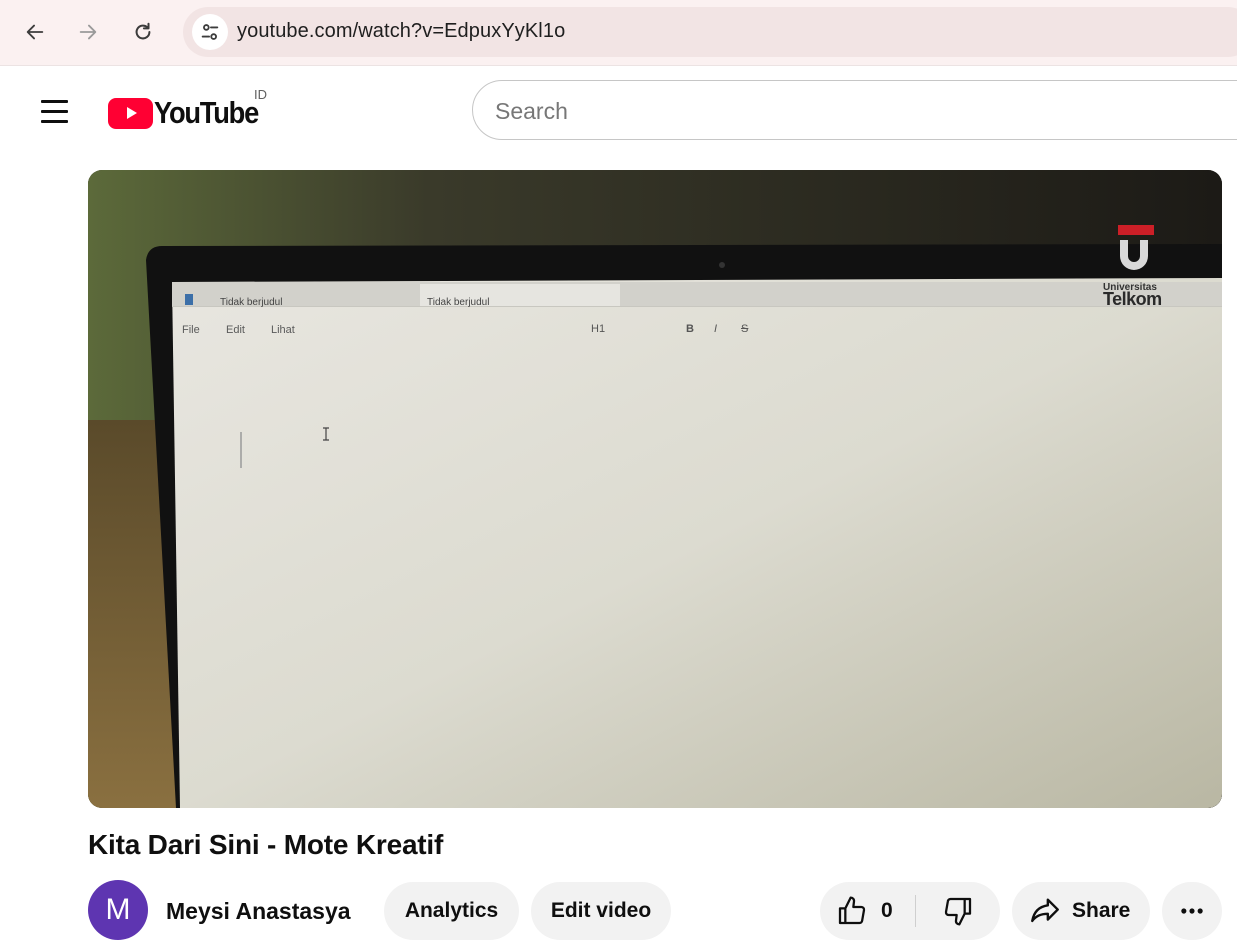 The image size is (1237, 945). Describe the element at coordinates (745, 329) in the screenshot. I see `video-strike-tool: S` at that location.